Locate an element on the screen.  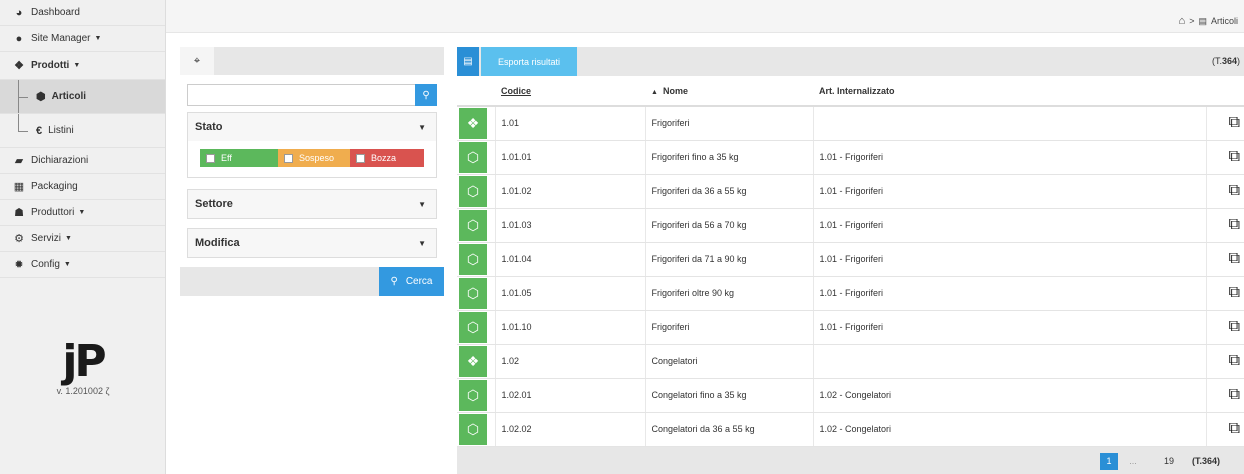
page-19: 19 is located at coordinates (1169, 461).